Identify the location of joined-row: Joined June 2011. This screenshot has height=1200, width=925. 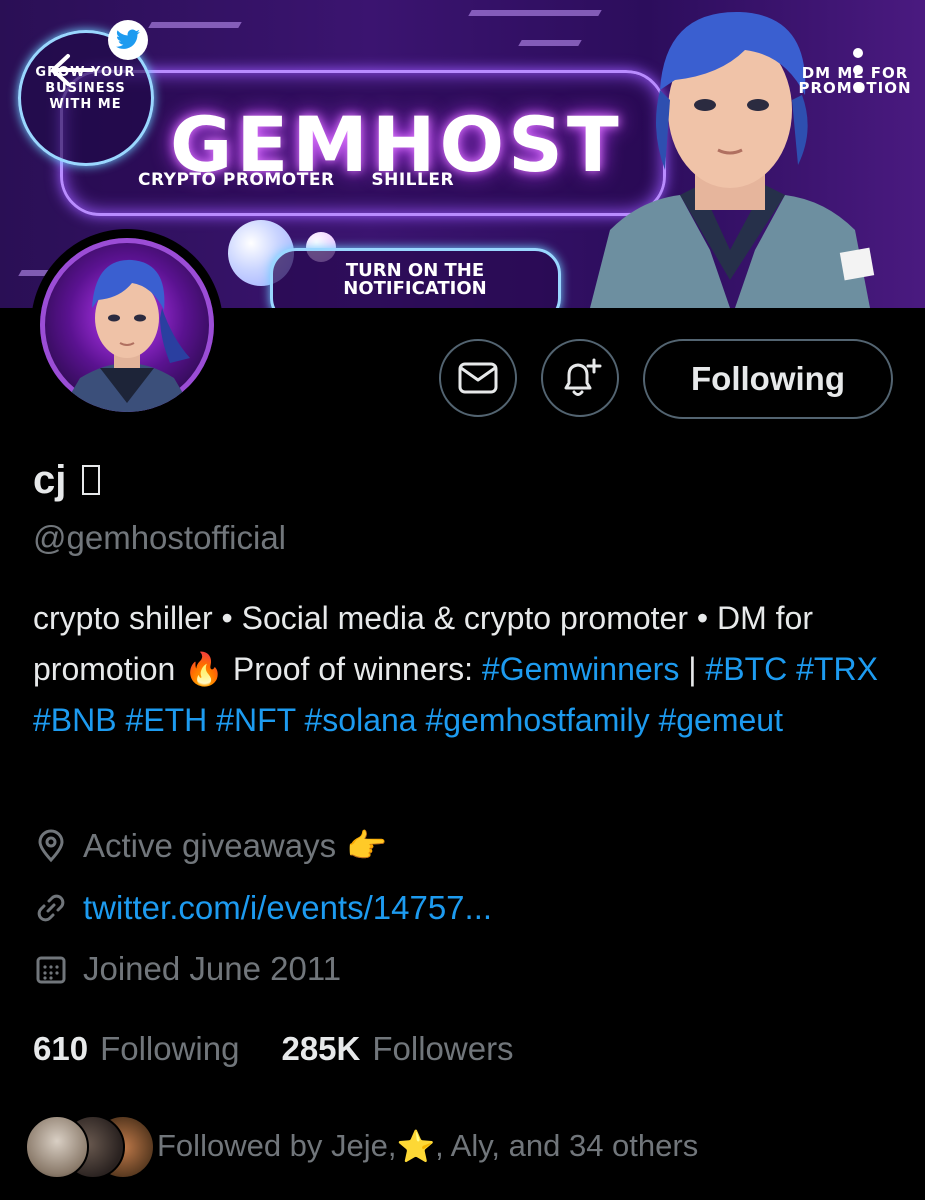
(187, 969).